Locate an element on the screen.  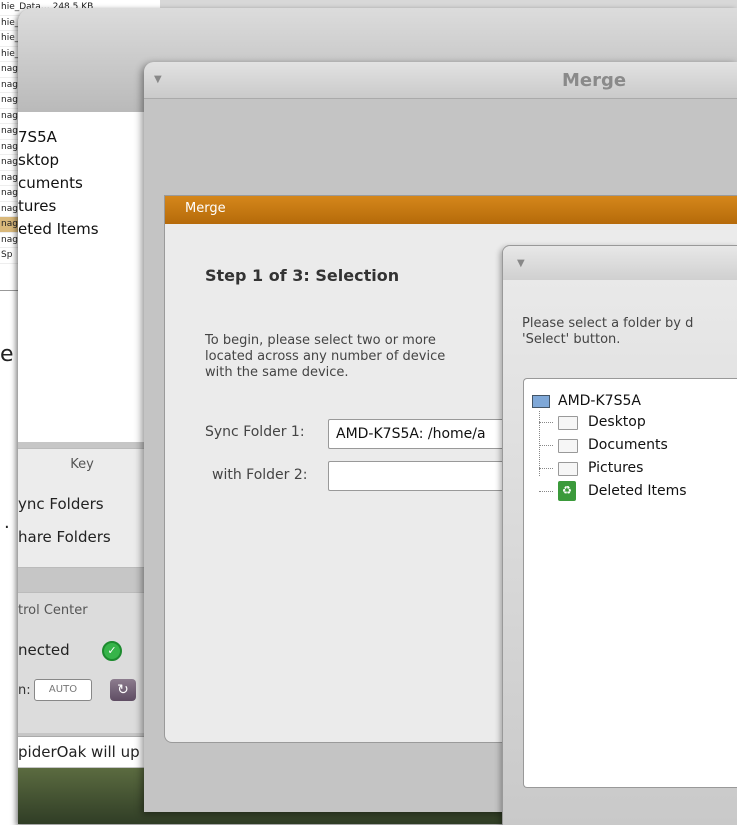
tree-item-deleted-items: eted Items is located at coordinates (58, 229).